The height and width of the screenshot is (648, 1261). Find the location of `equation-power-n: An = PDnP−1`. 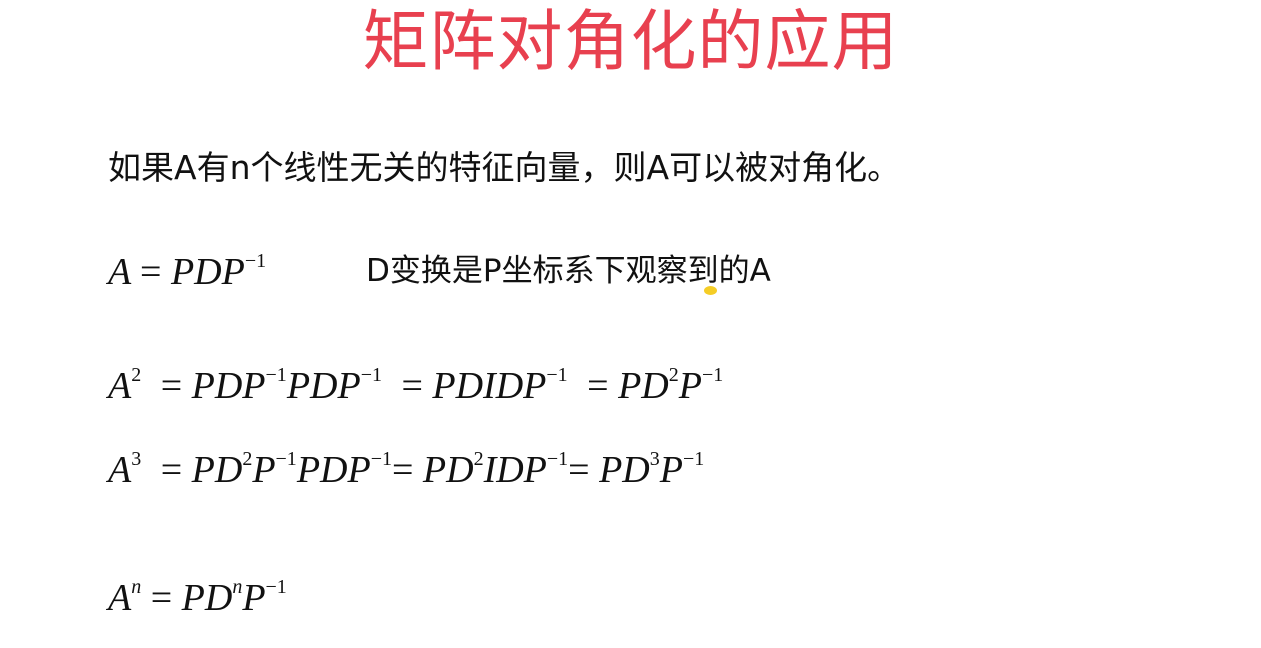

equation-power-n: An = PDnP−1 is located at coordinates (197, 601).